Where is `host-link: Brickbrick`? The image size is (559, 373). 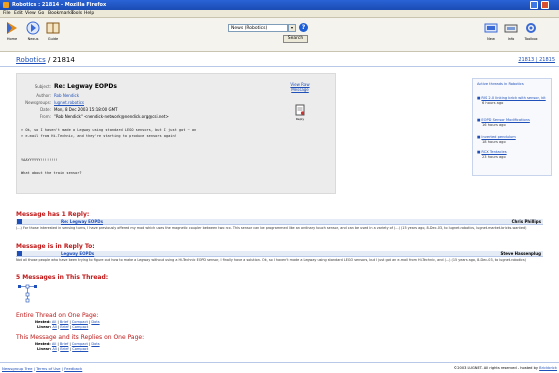
host-link: Brickbrick is located at coordinates (548, 368).